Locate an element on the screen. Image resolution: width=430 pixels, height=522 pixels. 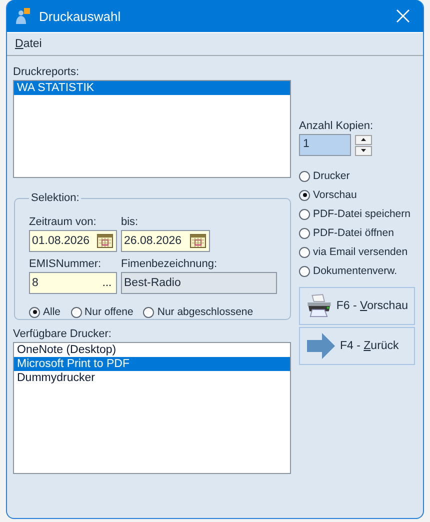
radio-button: Drucker is located at coordinates (357, 176).